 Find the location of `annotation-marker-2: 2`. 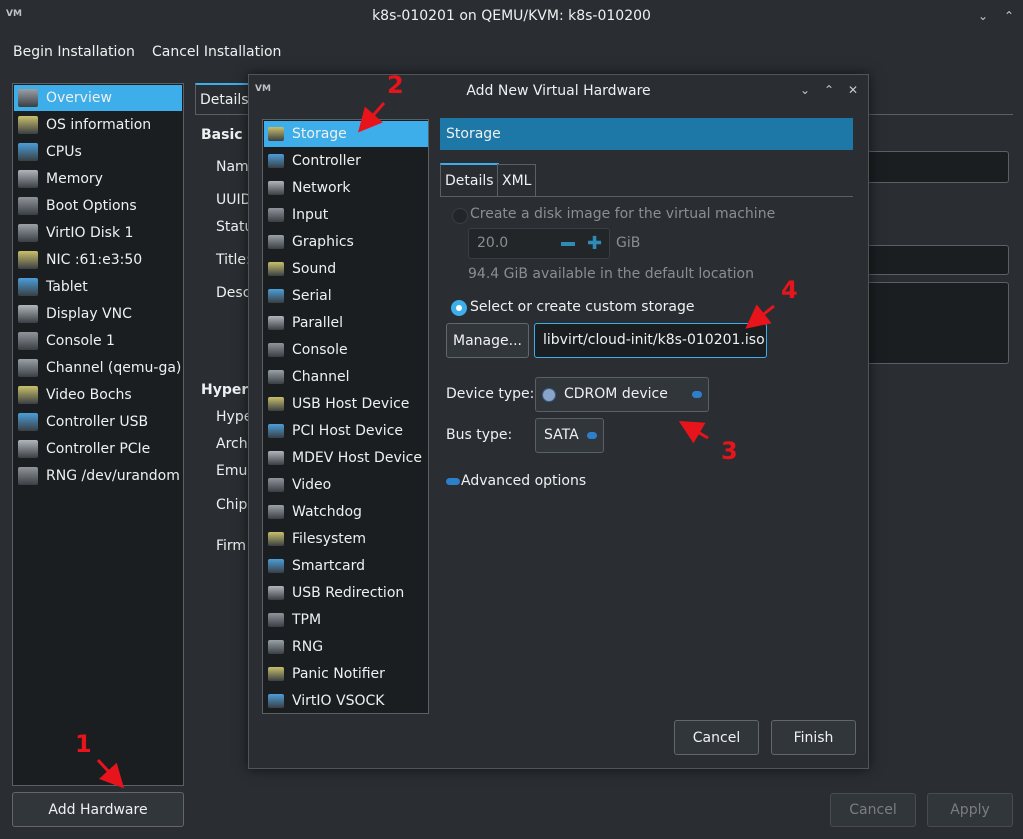

annotation-marker-2: 2 is located at coordinates (395, 85).